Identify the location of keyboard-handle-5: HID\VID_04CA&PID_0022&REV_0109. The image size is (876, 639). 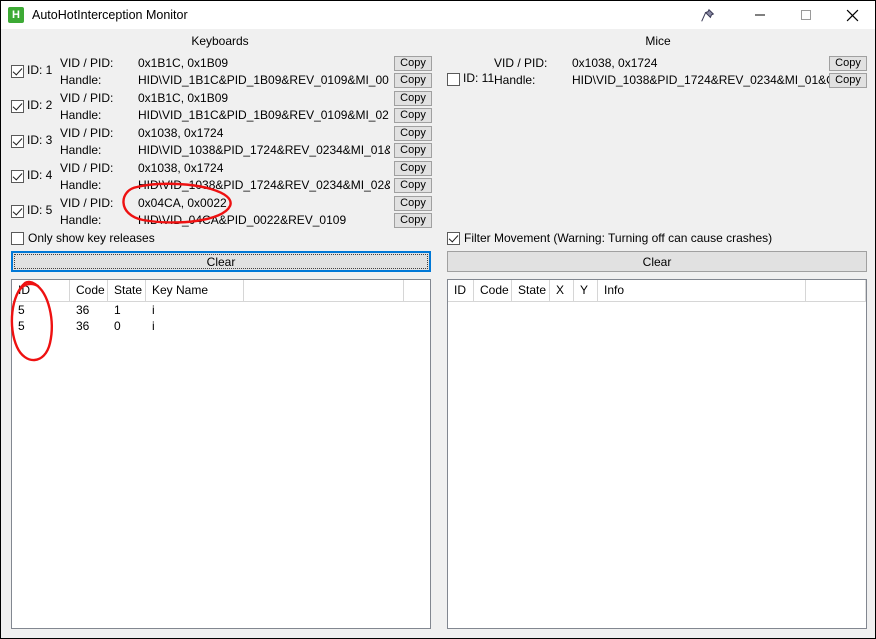
(242, 220).